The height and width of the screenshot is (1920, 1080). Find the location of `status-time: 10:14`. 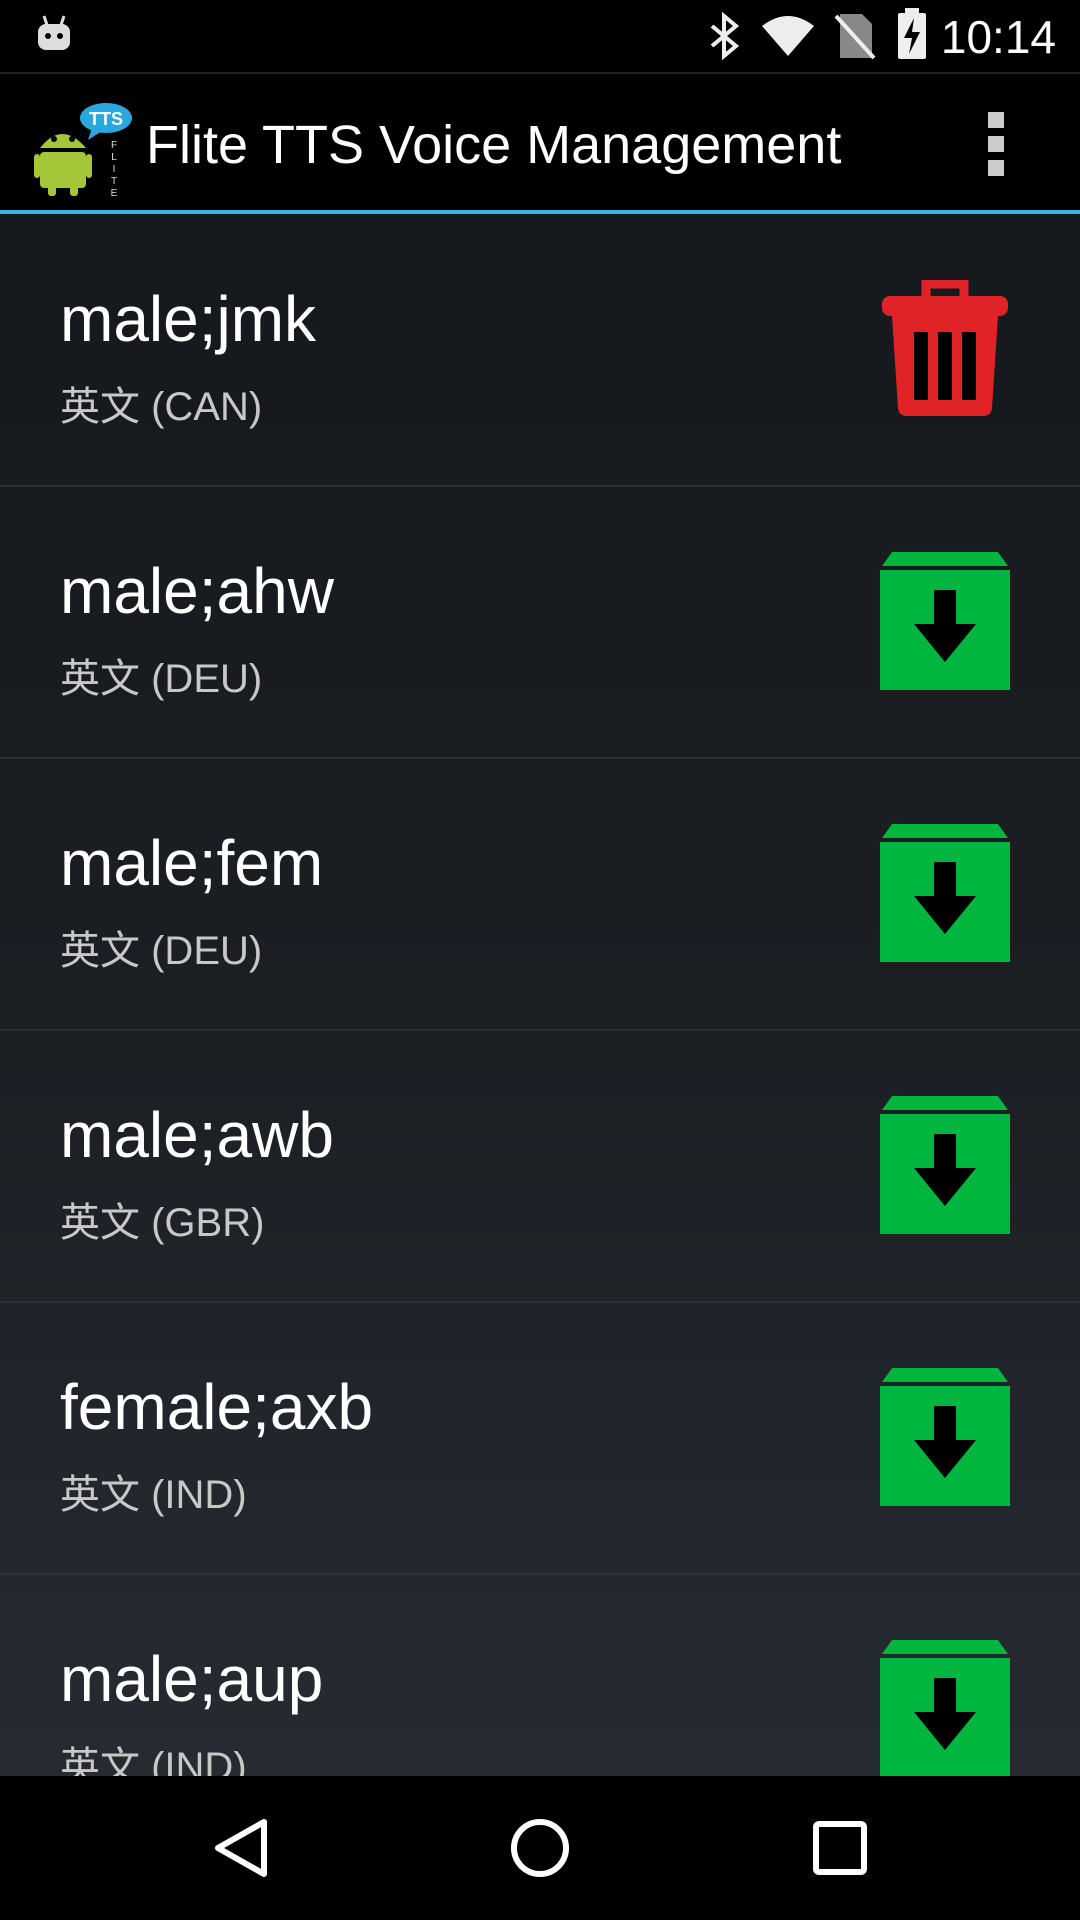

status-time: 10:14 is located at coordinates (998, 37).